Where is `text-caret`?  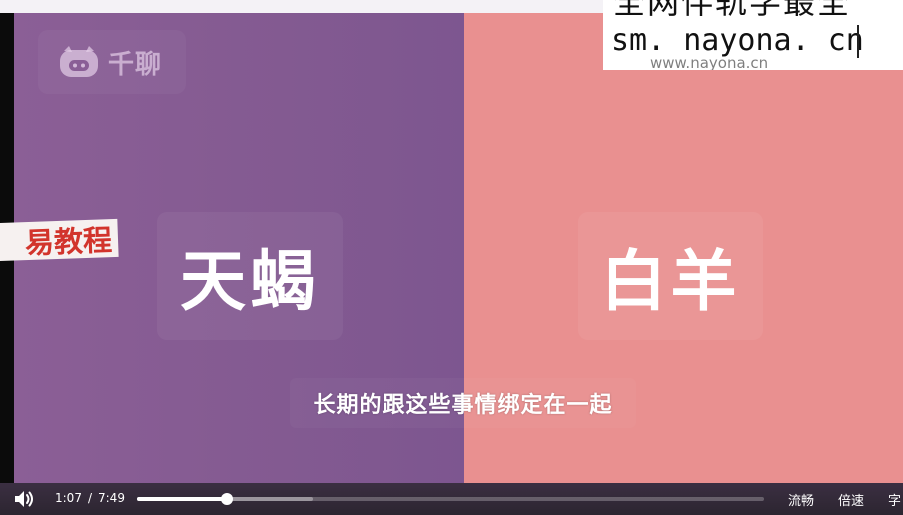
text-caret is located at coordinates (858, 41).